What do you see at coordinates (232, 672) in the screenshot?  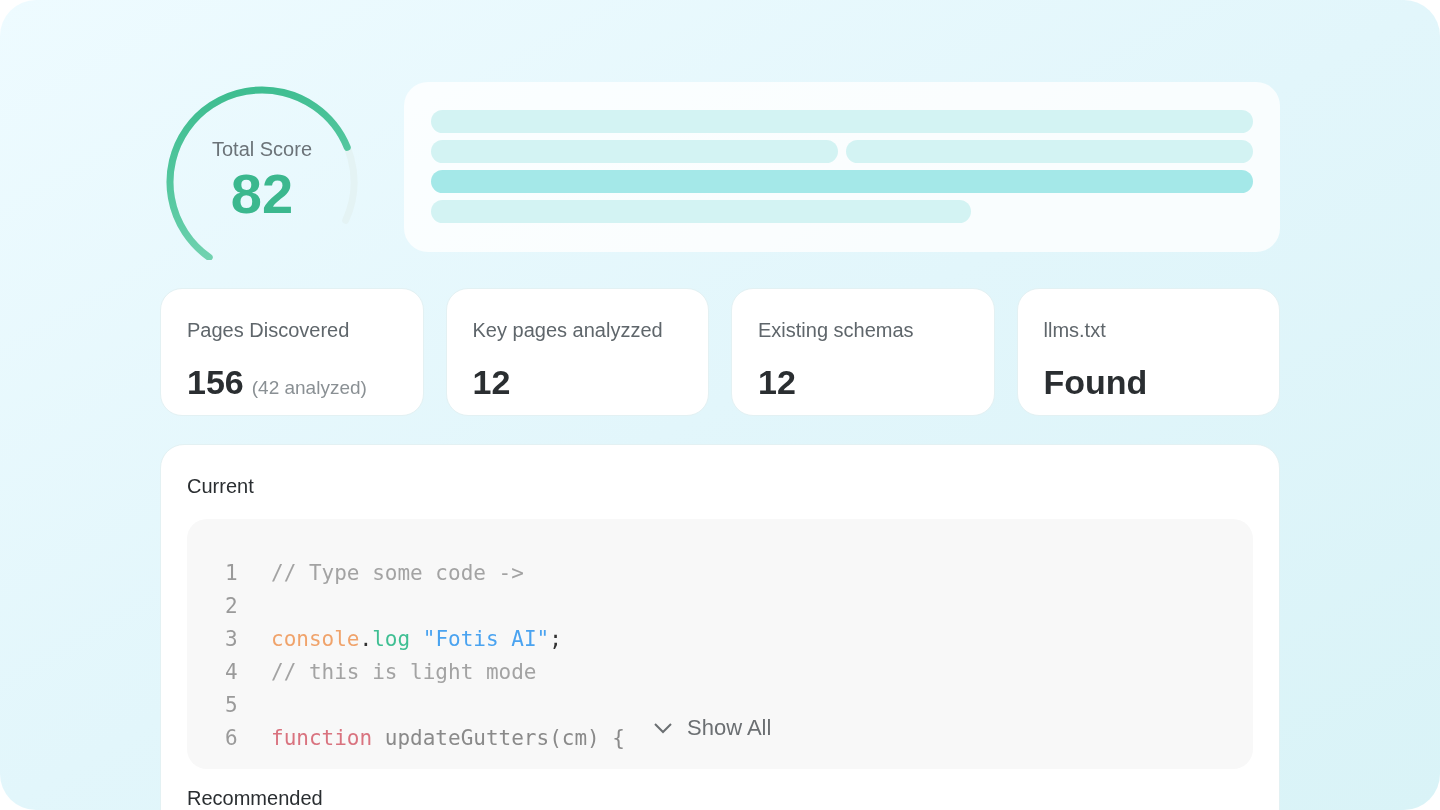 I see `line-number: 4` at bounding box center [232, 672].